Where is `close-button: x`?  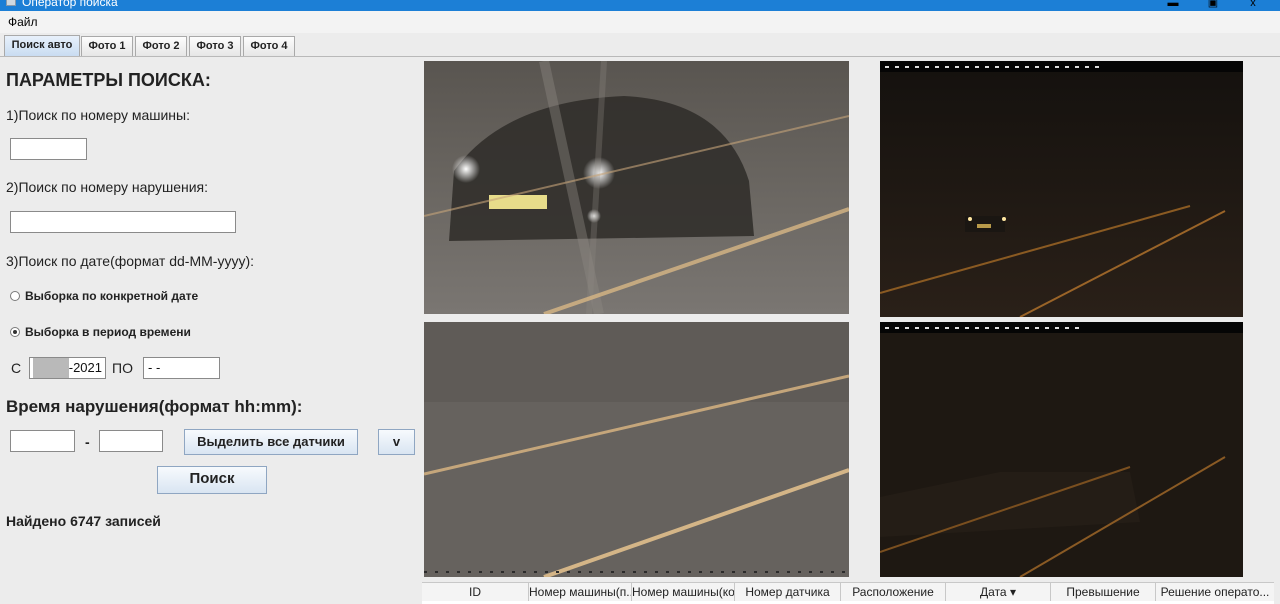
close-button: x is located at coordinates (1253, 5).